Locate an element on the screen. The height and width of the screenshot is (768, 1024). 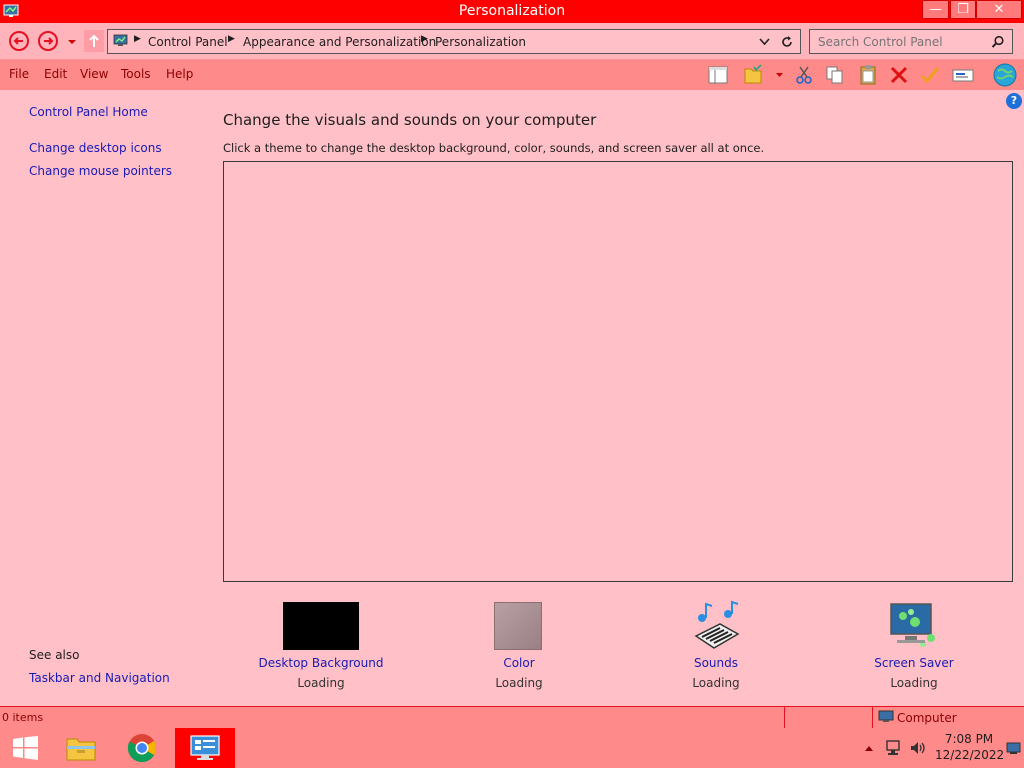
sounds-icon is located at coordinates (716, 626).